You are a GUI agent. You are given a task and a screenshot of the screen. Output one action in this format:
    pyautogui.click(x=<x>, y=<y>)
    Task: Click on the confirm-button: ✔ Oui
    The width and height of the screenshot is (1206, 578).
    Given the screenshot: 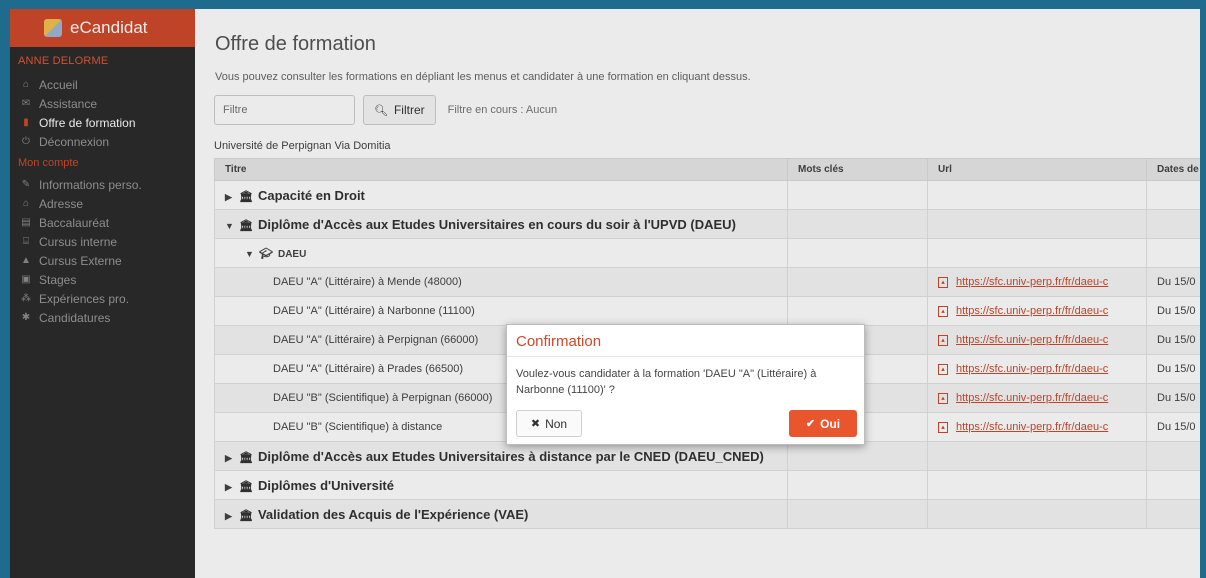 What is the action you would take?
    pyautogui.click(x=823, y=423)
    